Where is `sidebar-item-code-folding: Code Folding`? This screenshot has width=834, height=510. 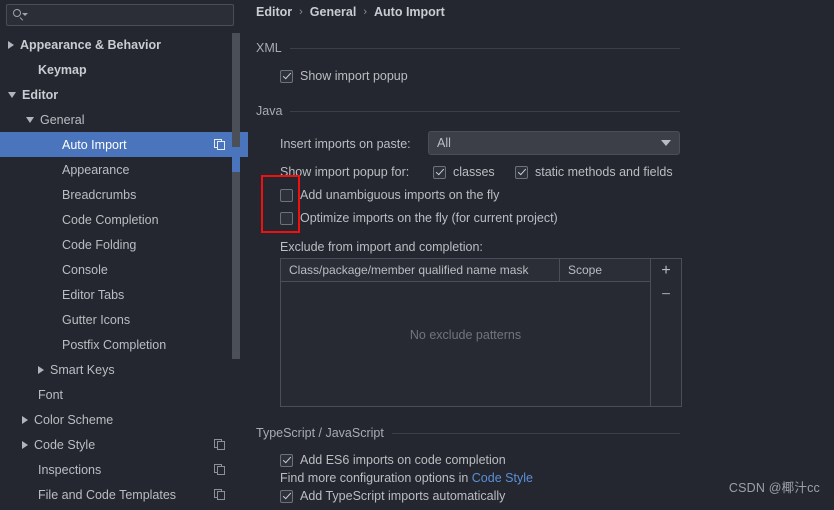 sidebar-item-code-folding: Code Folding is located at coordinates (124, 244).